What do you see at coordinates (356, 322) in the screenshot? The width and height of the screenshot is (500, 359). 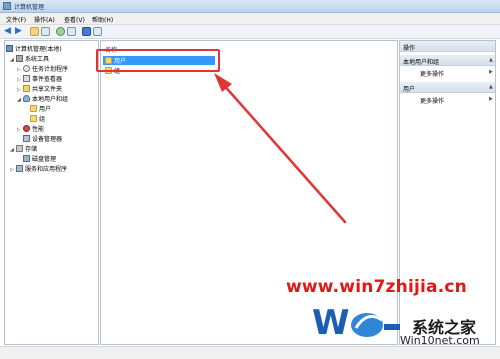 I see `watermark-logo: W` at bounding box center [356, 322].